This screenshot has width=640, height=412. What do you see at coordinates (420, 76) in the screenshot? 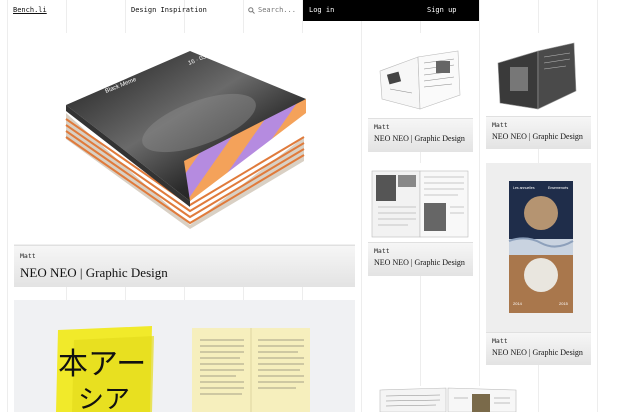
I see `card-image-open-magazine-white` at bounding box center [420, 76].